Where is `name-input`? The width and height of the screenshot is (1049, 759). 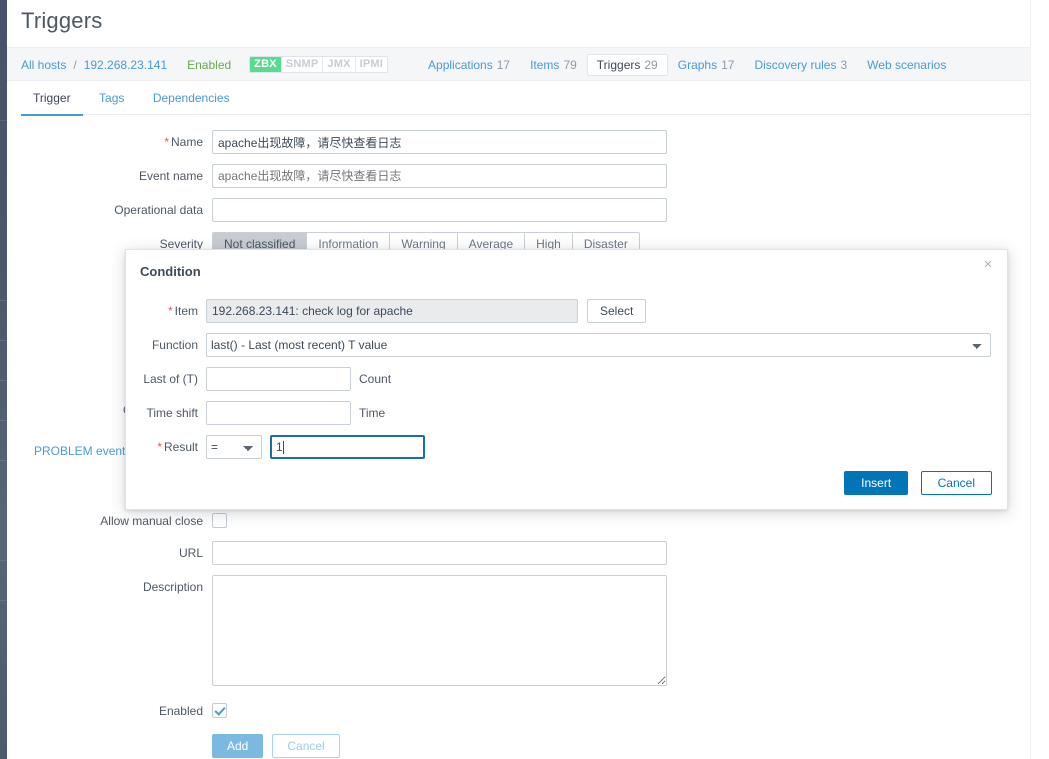 name-input is located at coordinates (439, 142).